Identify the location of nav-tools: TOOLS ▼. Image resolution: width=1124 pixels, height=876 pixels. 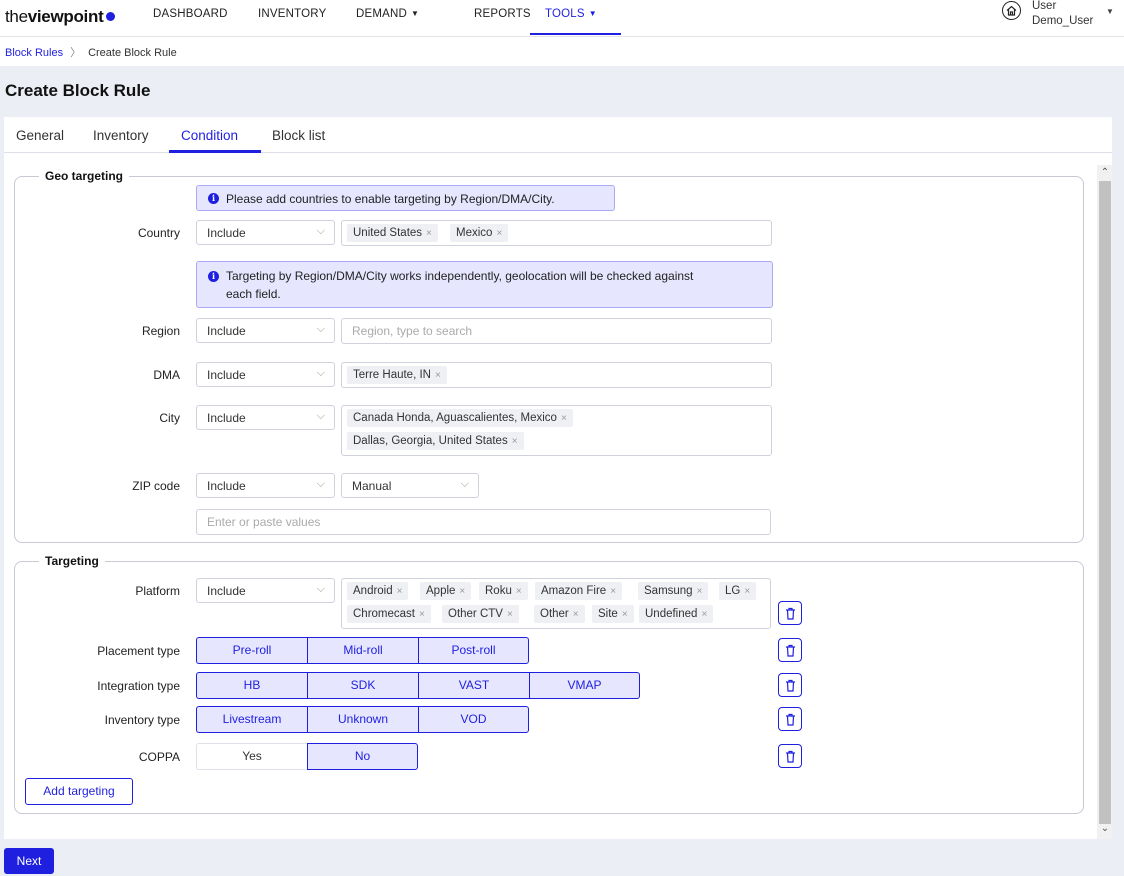
(571, 14).